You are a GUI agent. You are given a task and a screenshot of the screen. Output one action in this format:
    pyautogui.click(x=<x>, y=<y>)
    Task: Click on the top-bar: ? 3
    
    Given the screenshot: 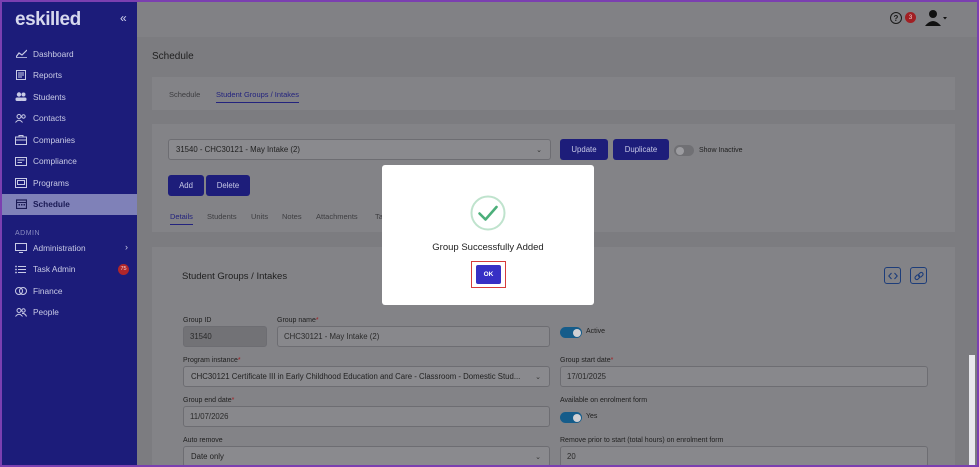 What is the action you would take?
    pyautogui.click(x=557, y=19)
    